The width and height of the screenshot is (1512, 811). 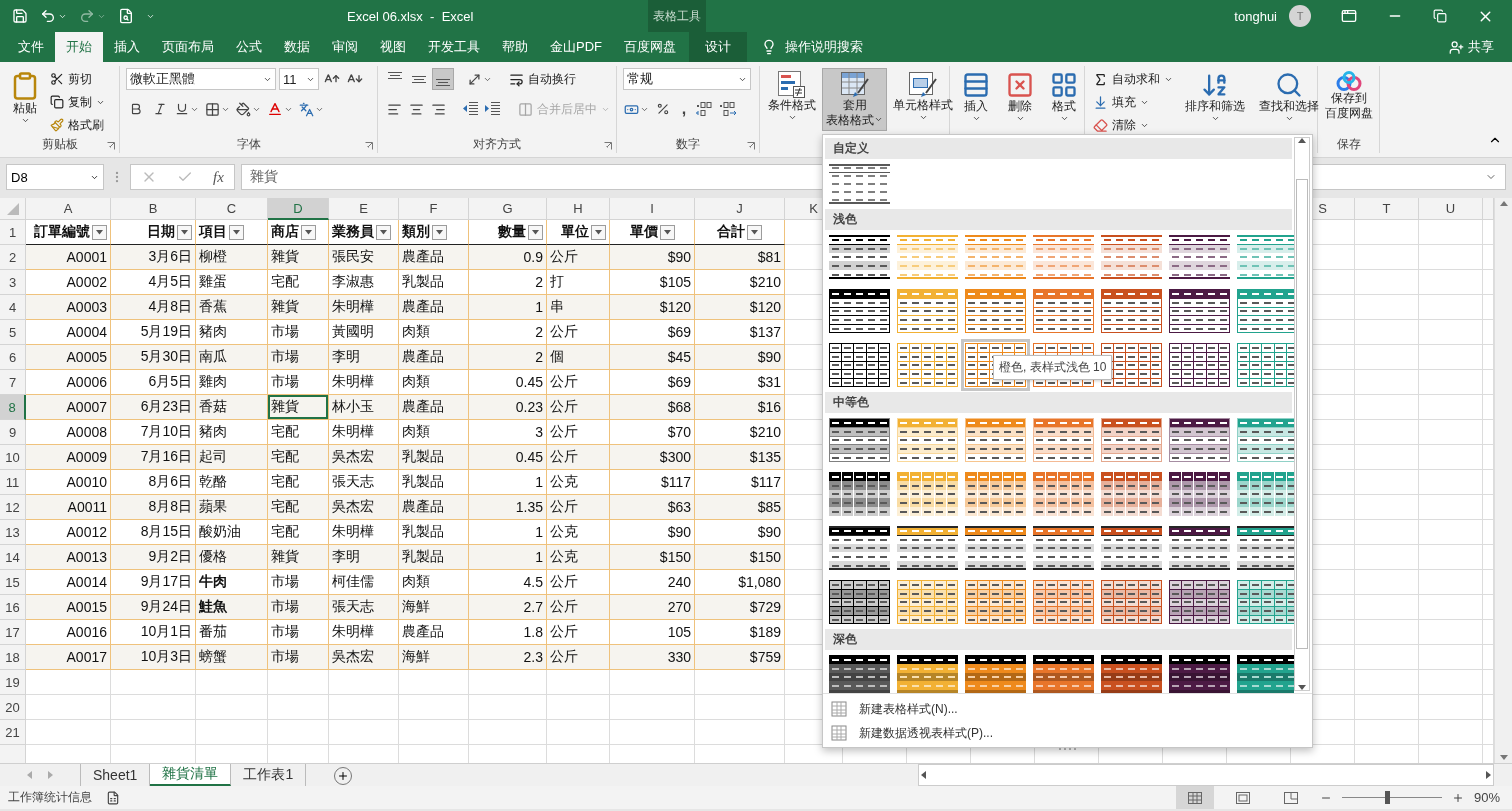 What do you see at coordinates (249, 47) in the screenshot?
I see `ribbon-tab: 公式` at bounding box center [249, 47].